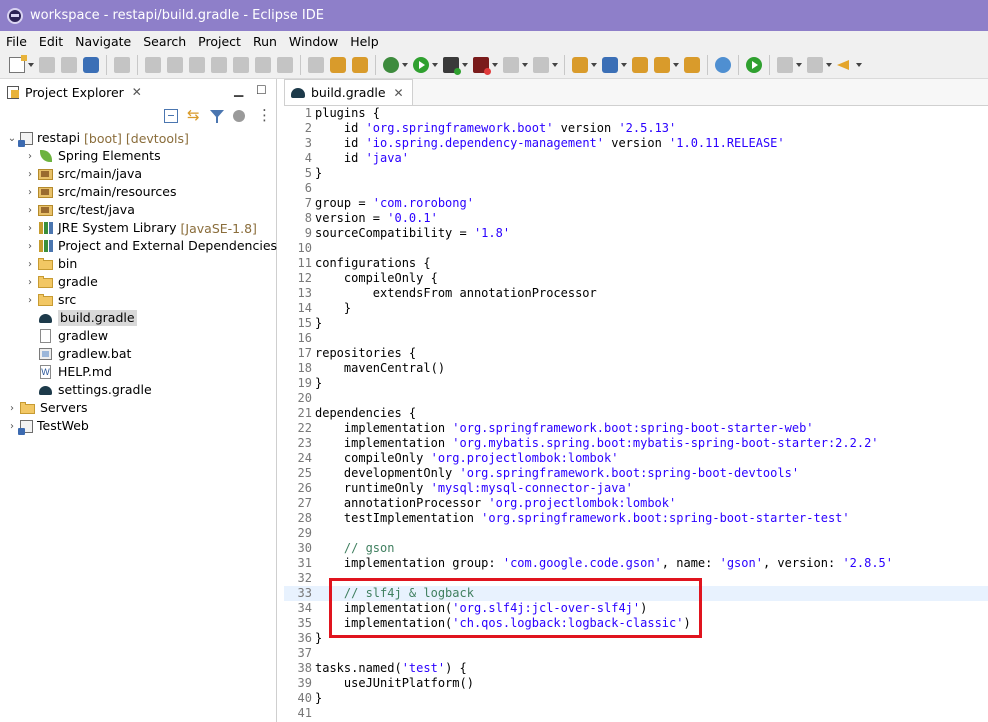 This screenshot has width=988, height=722. Describe the element at coordinates (348, 92) in the screenshot. I see `tab-build-gradle: build.gradle ✕` at that location.